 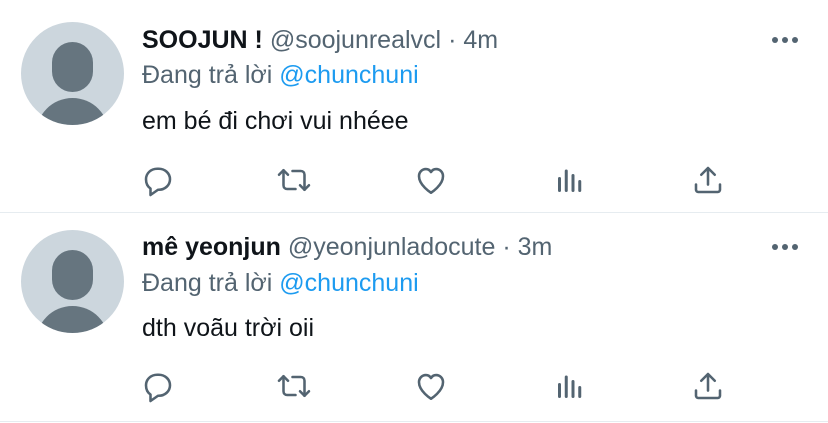 What do you see at coordinates (275, 121) in the screenshot?
I see `tweet-text: em bé đi chơi vui nhéee` at bounding box center [275, 121].